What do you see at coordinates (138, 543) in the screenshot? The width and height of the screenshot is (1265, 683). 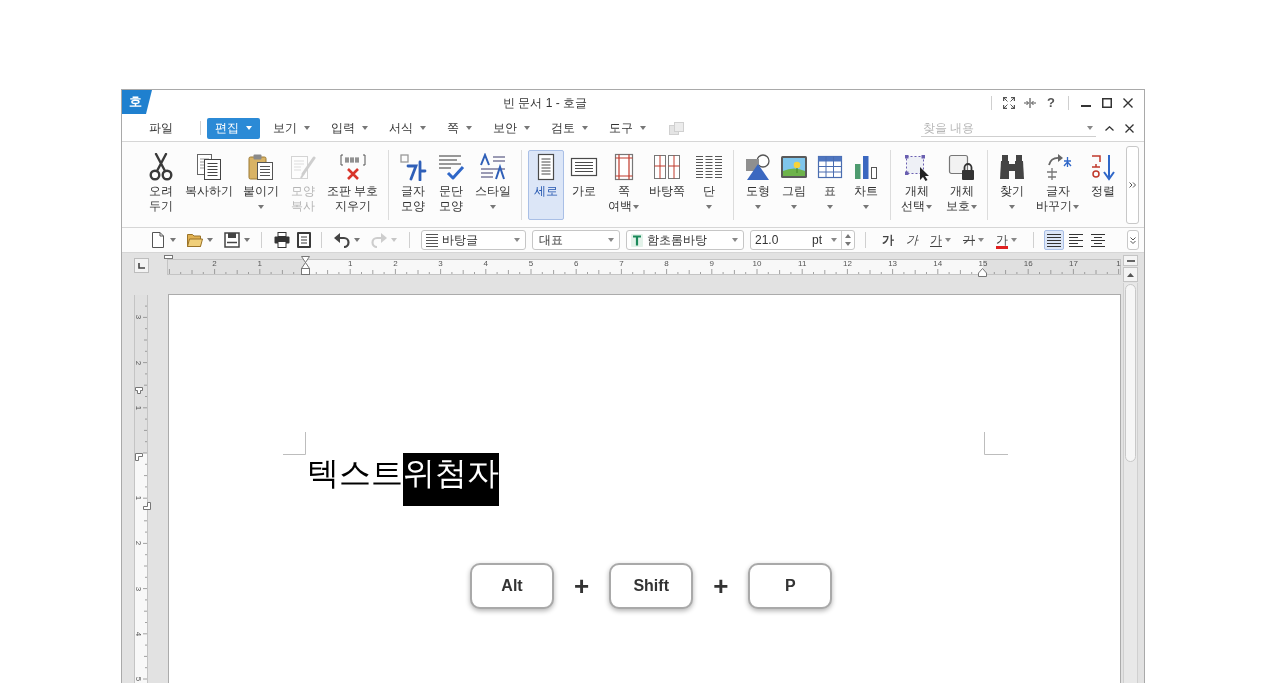 I see `ruler-number: 2` at bounding box center [138, 543].